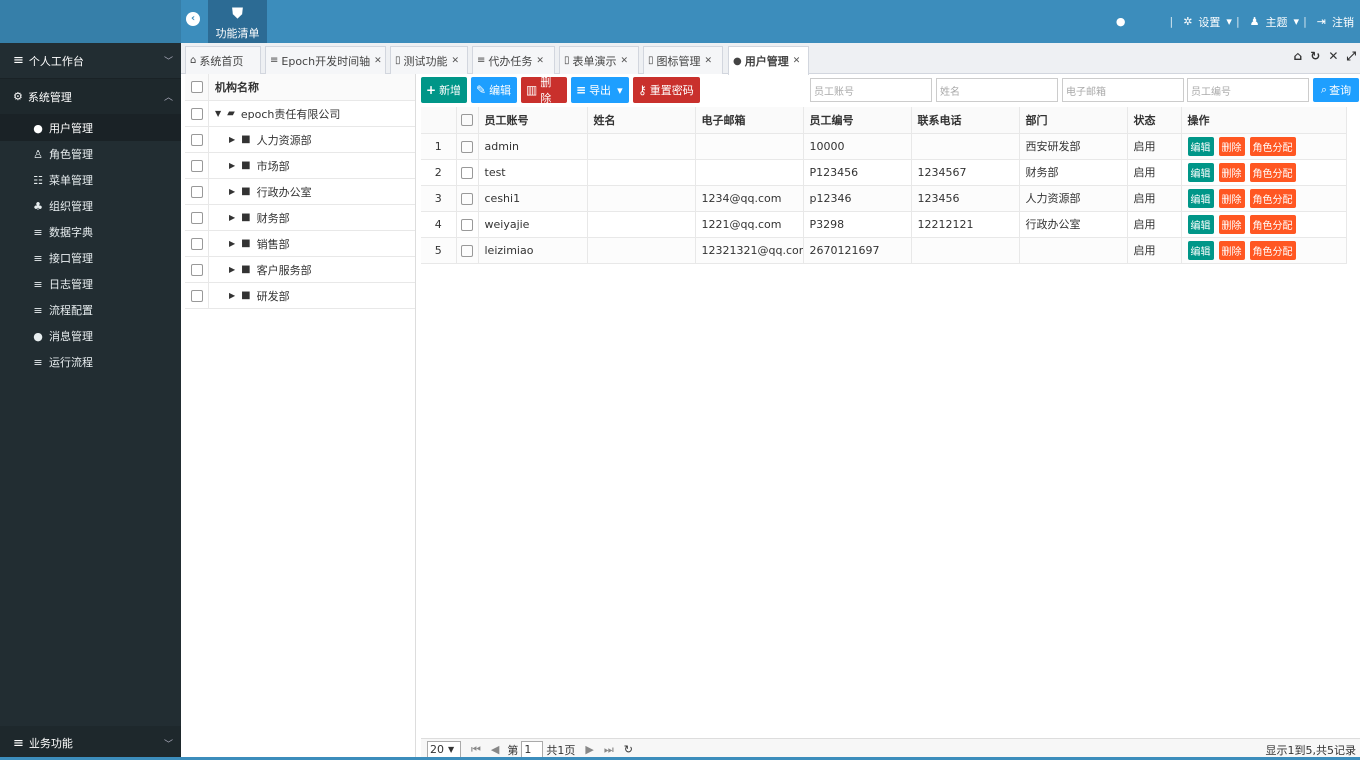  What do you see at coordinates (884, 172) in the screenshot?
I see `table-row: 2 test P123456 1234567 财务部 启用 编辑 删除 角色分配` at bounding box center [884, 172].